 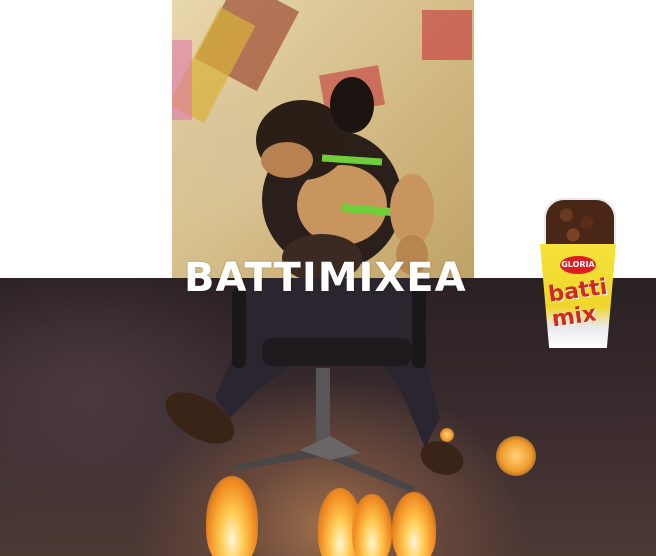 I want to click on product-cup: GLORIA batti mix, so click(x=578, y=272).